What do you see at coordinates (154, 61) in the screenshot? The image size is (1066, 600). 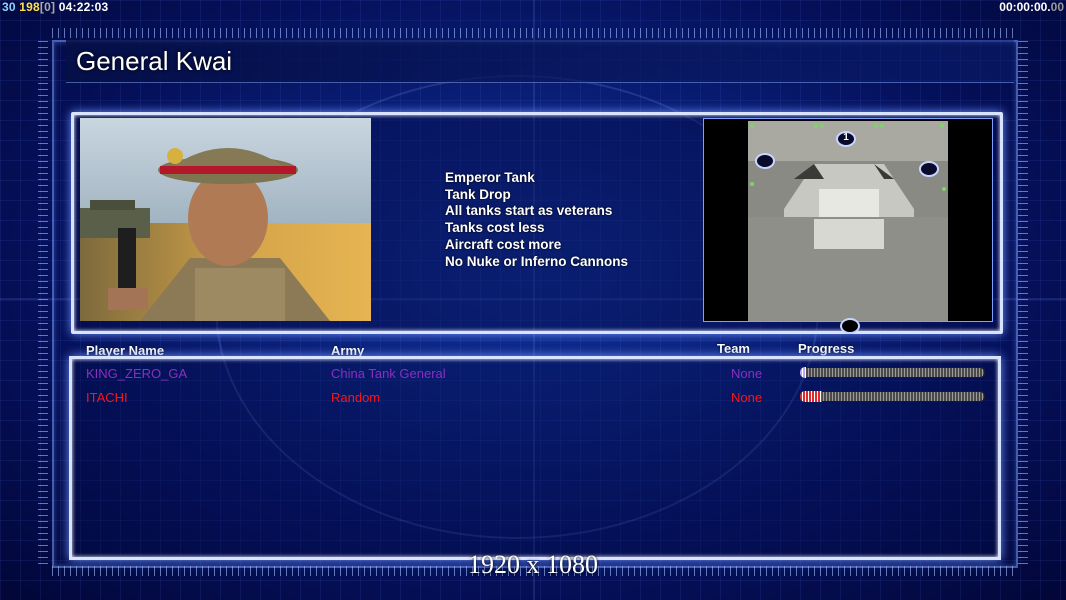 I see `general-title: General Kwai` at bounding box center [154, 61].